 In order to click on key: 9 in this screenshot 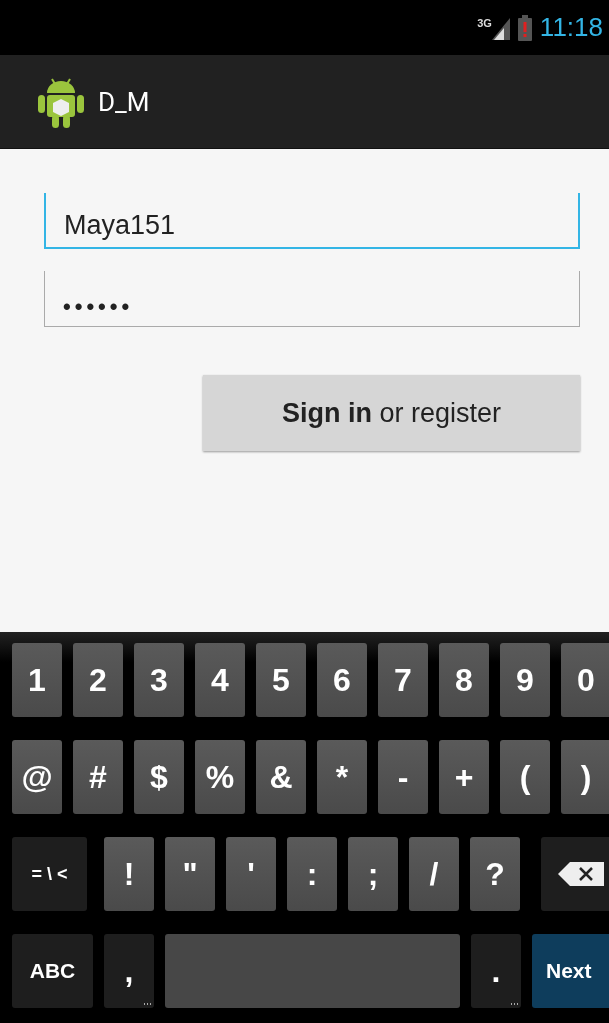, I will do `click(525, 680)`.